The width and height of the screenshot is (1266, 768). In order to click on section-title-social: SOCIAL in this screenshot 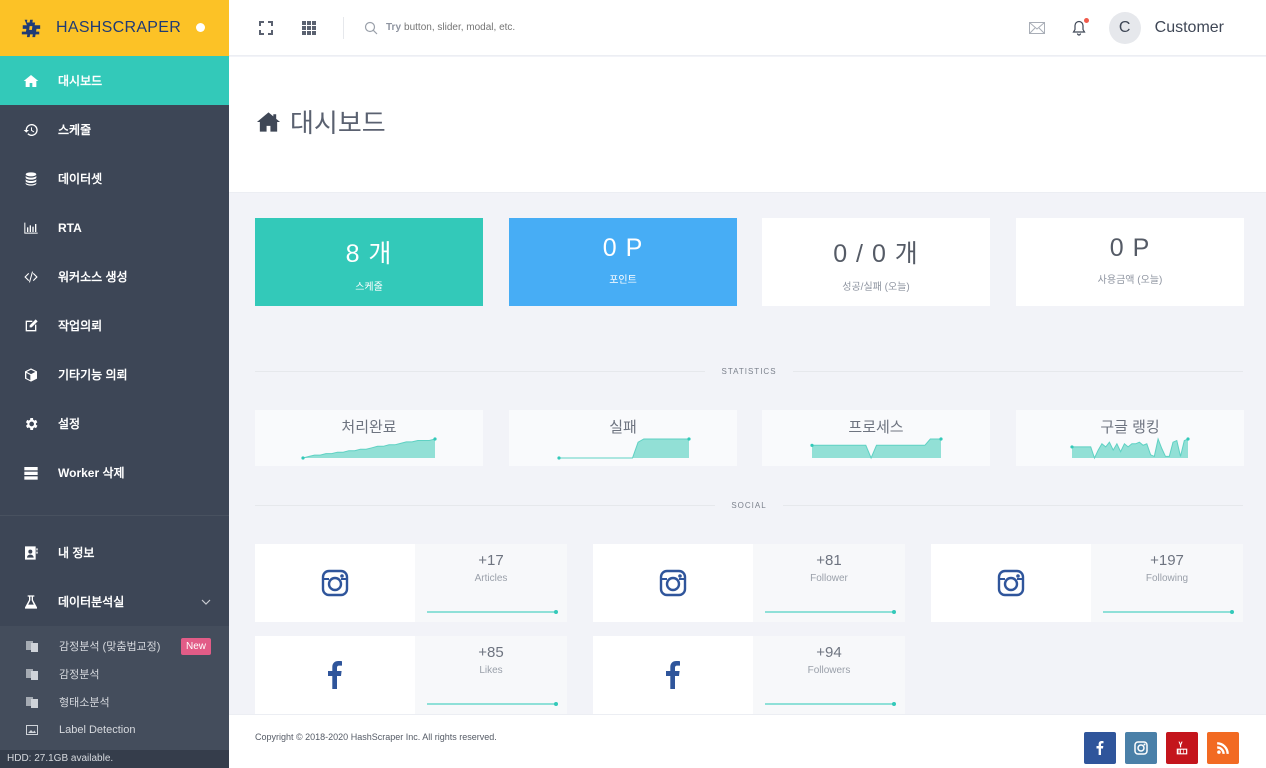, I will do `click(749, 505)`.